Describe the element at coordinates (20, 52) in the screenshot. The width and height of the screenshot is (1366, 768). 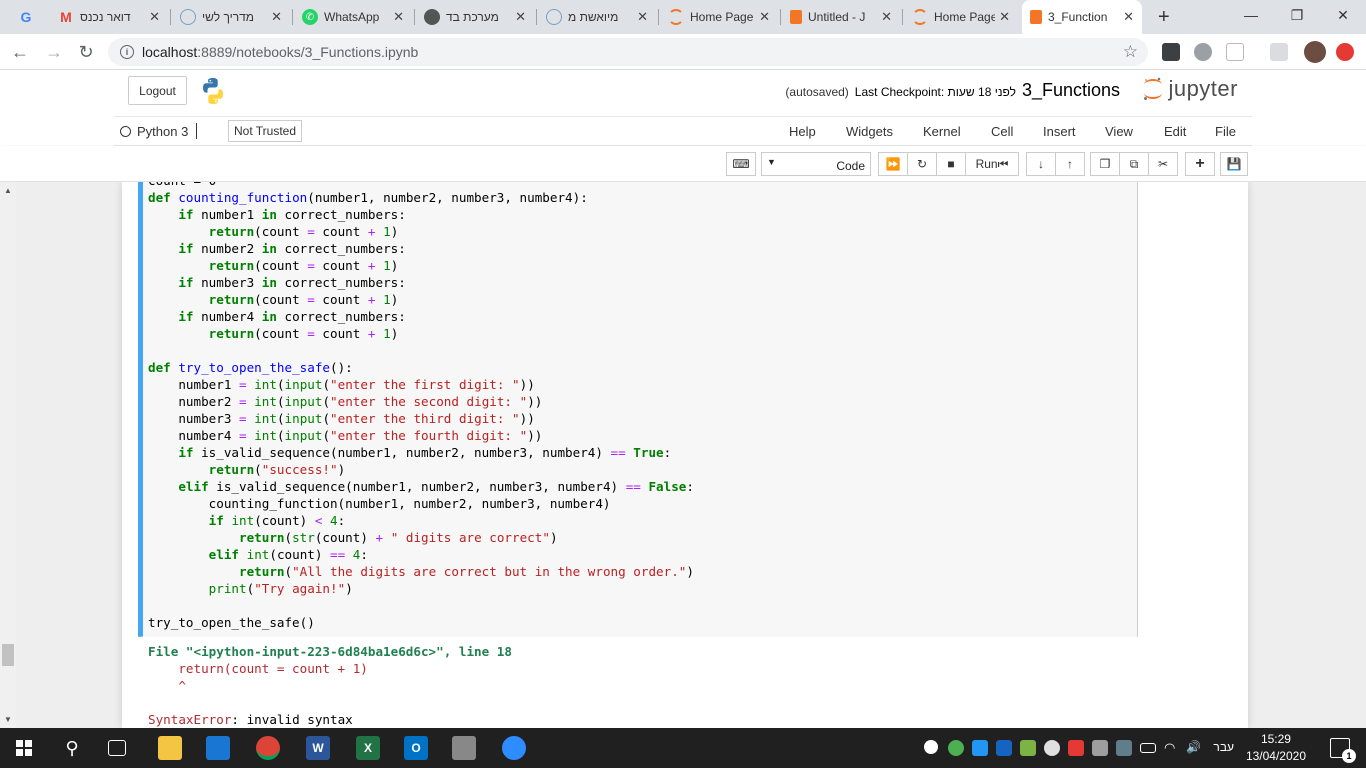
I see `back-icon: ←` at that location.